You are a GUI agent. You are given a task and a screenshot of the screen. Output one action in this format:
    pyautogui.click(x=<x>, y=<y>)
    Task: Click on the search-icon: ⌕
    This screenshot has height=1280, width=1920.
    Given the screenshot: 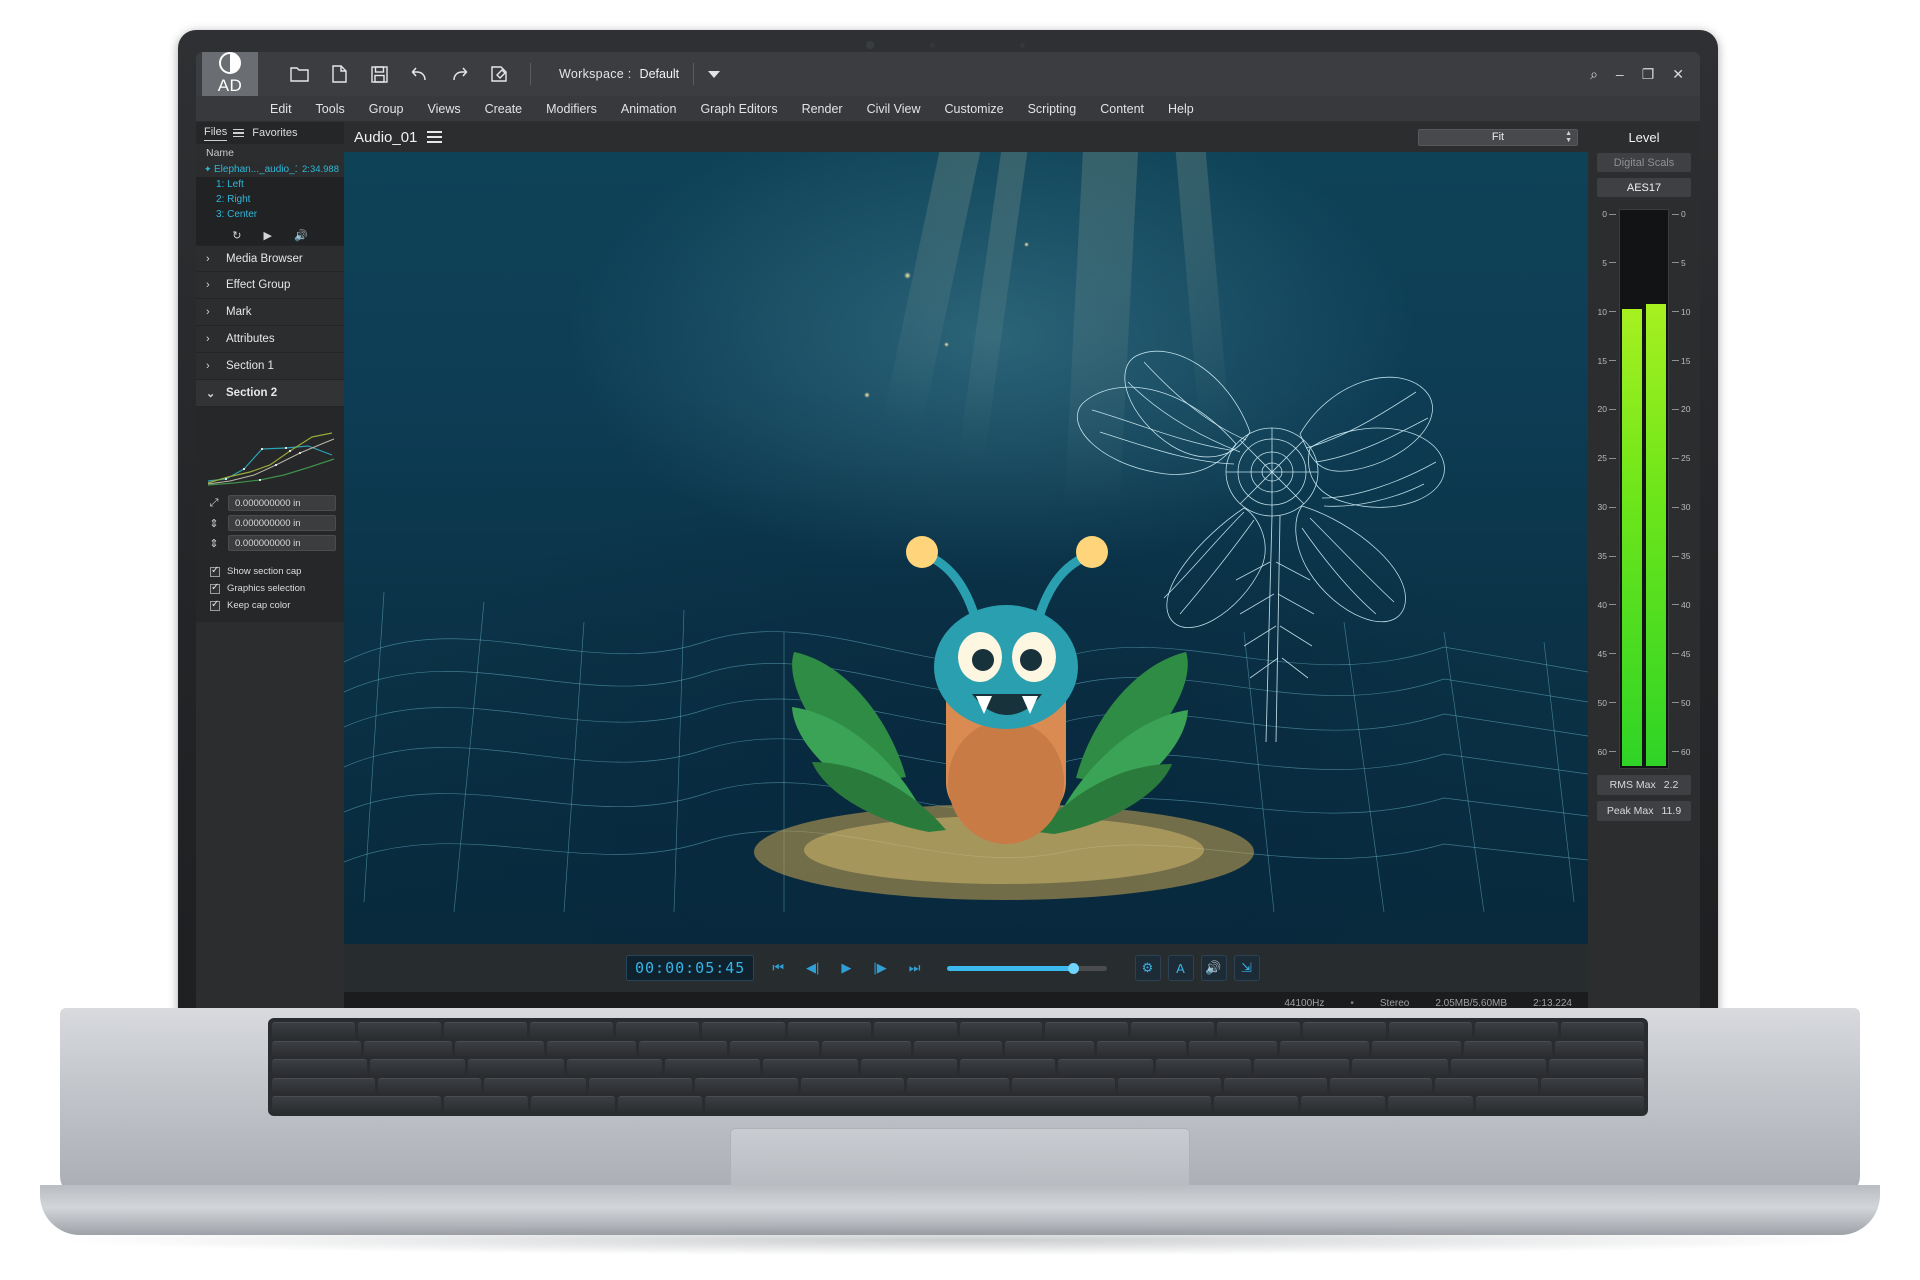 What is the action you would take?
    pyautogui.click(x=1594, y=74)
    